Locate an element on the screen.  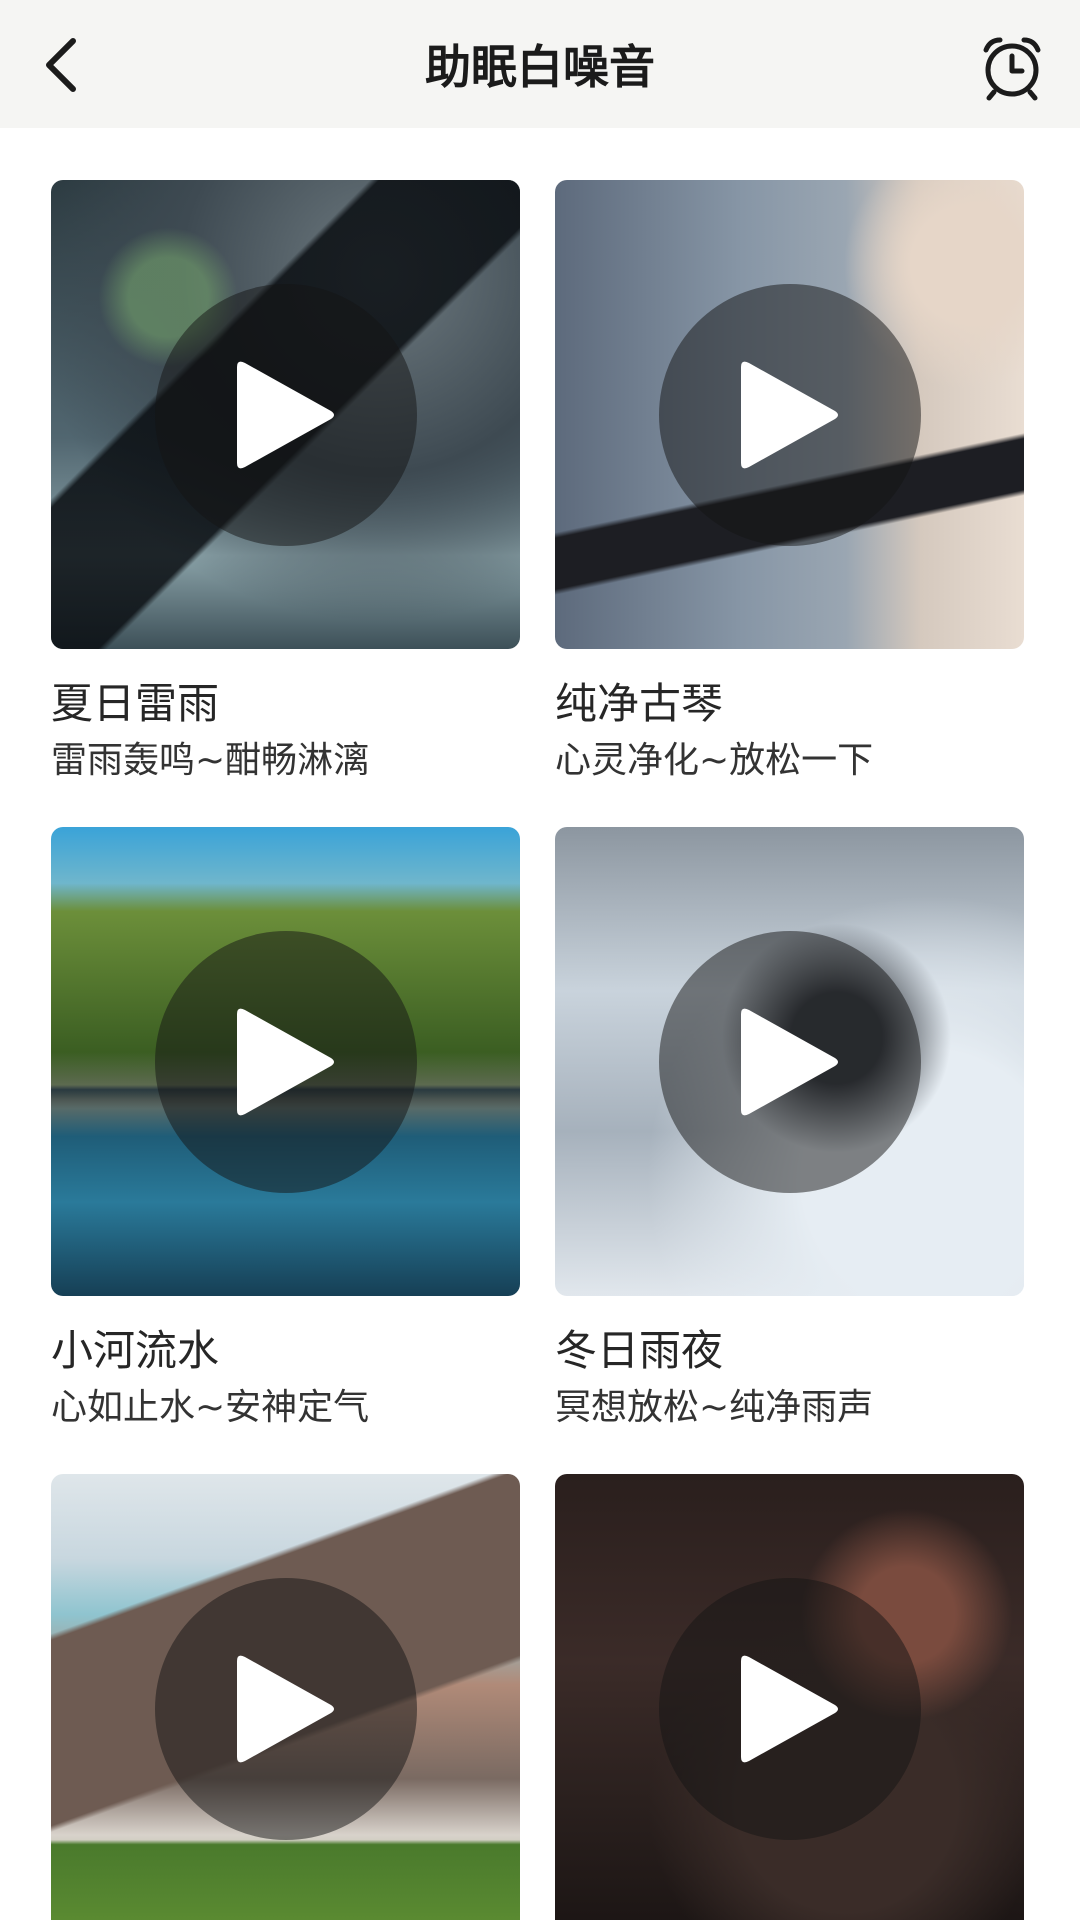
sound-subtitle: 心如止水~安神定气 is located at coordinates (210, 1407).